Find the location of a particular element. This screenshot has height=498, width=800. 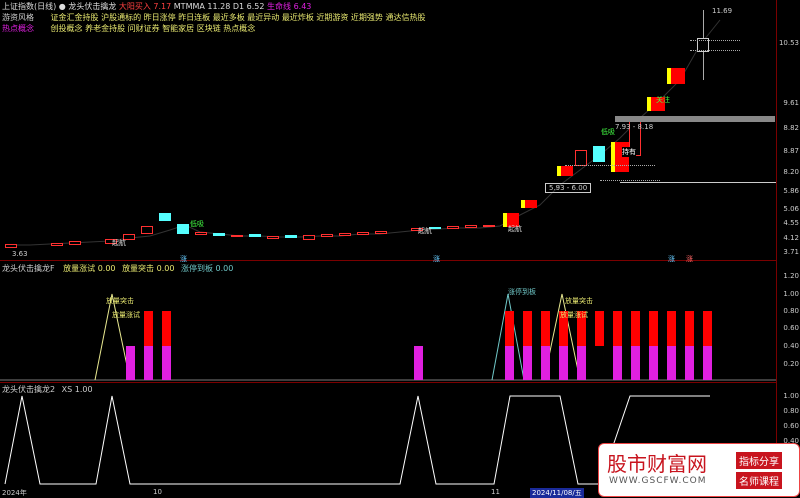

axis-label: 5.06 is located at coordinates (791, 209).